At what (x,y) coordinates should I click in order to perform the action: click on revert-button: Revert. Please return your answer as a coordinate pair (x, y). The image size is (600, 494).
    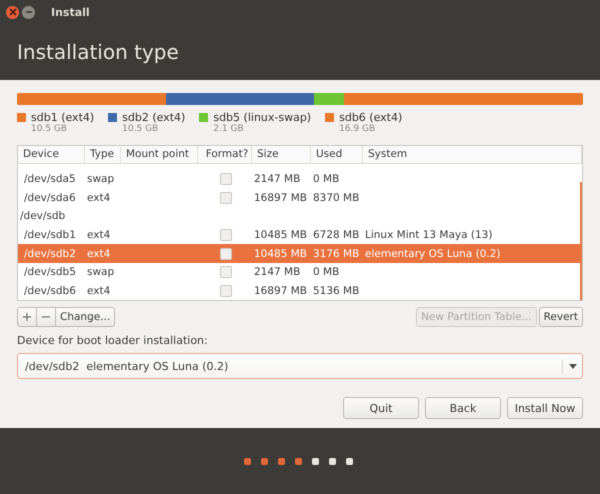
    Looking at the image, I should click on (560, 317).